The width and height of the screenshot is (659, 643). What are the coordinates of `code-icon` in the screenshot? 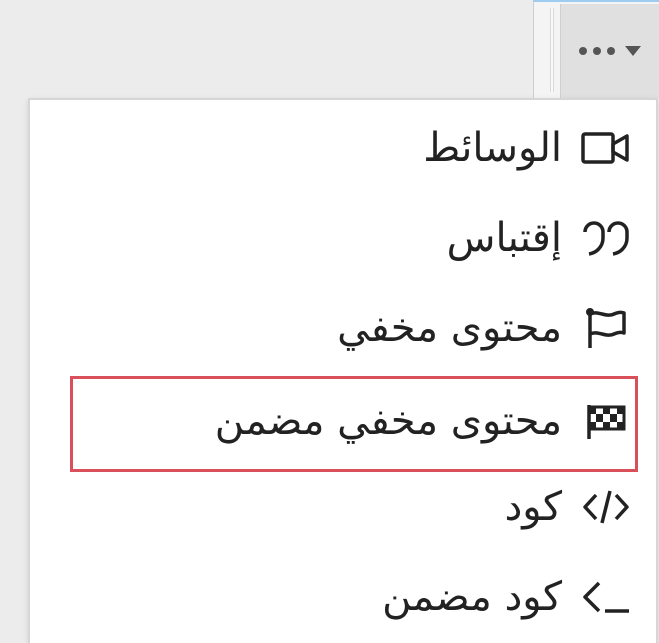 It's located at (606, 507).